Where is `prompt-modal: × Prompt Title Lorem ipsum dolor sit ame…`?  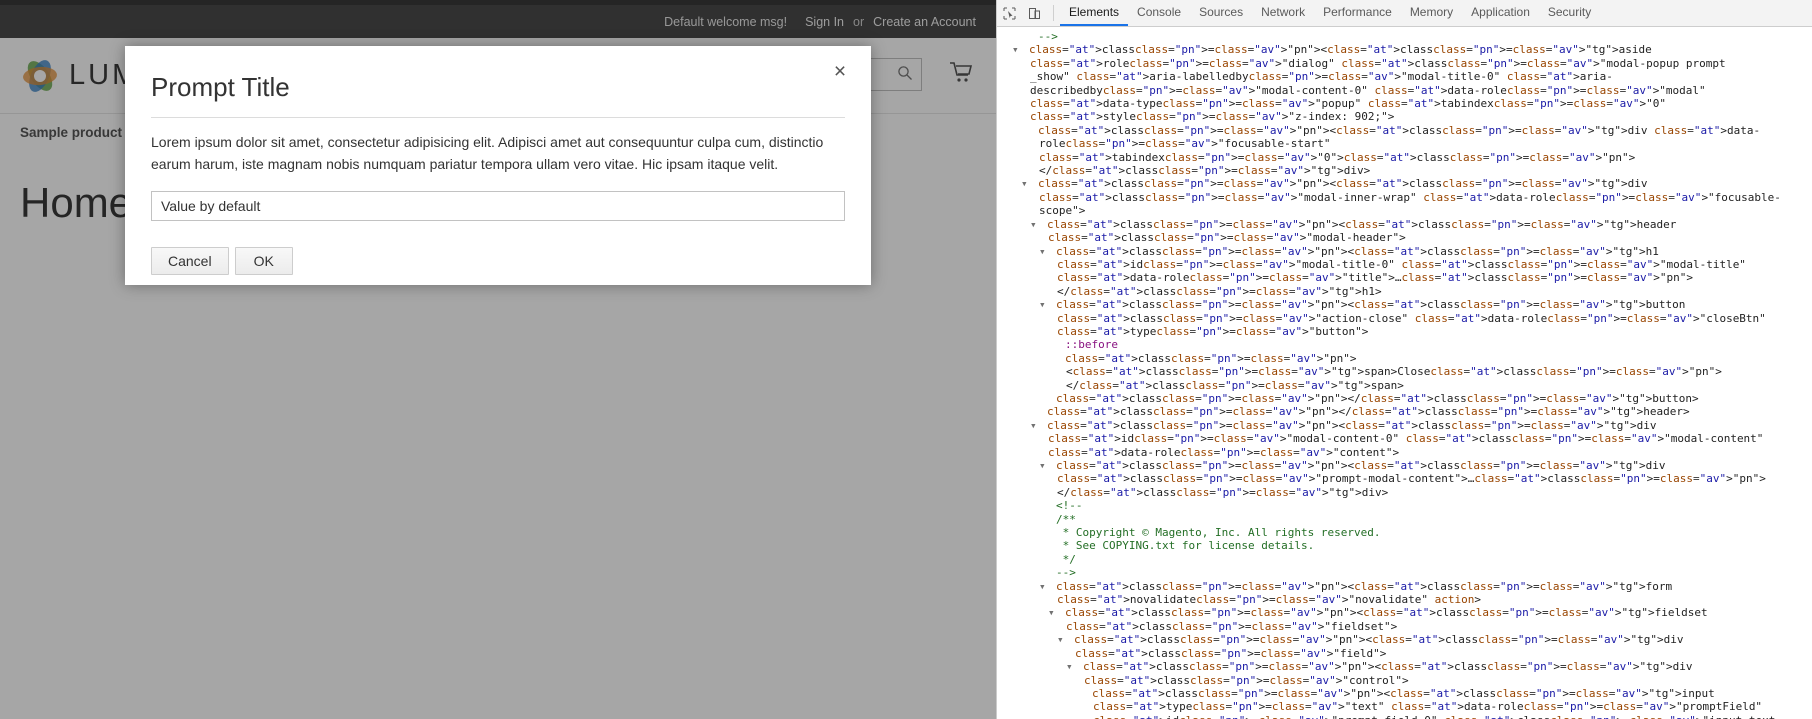
prompt-modal: × Prompt Title Lorem ipsum dolor sit ame… is located at coordinates (498, 165).